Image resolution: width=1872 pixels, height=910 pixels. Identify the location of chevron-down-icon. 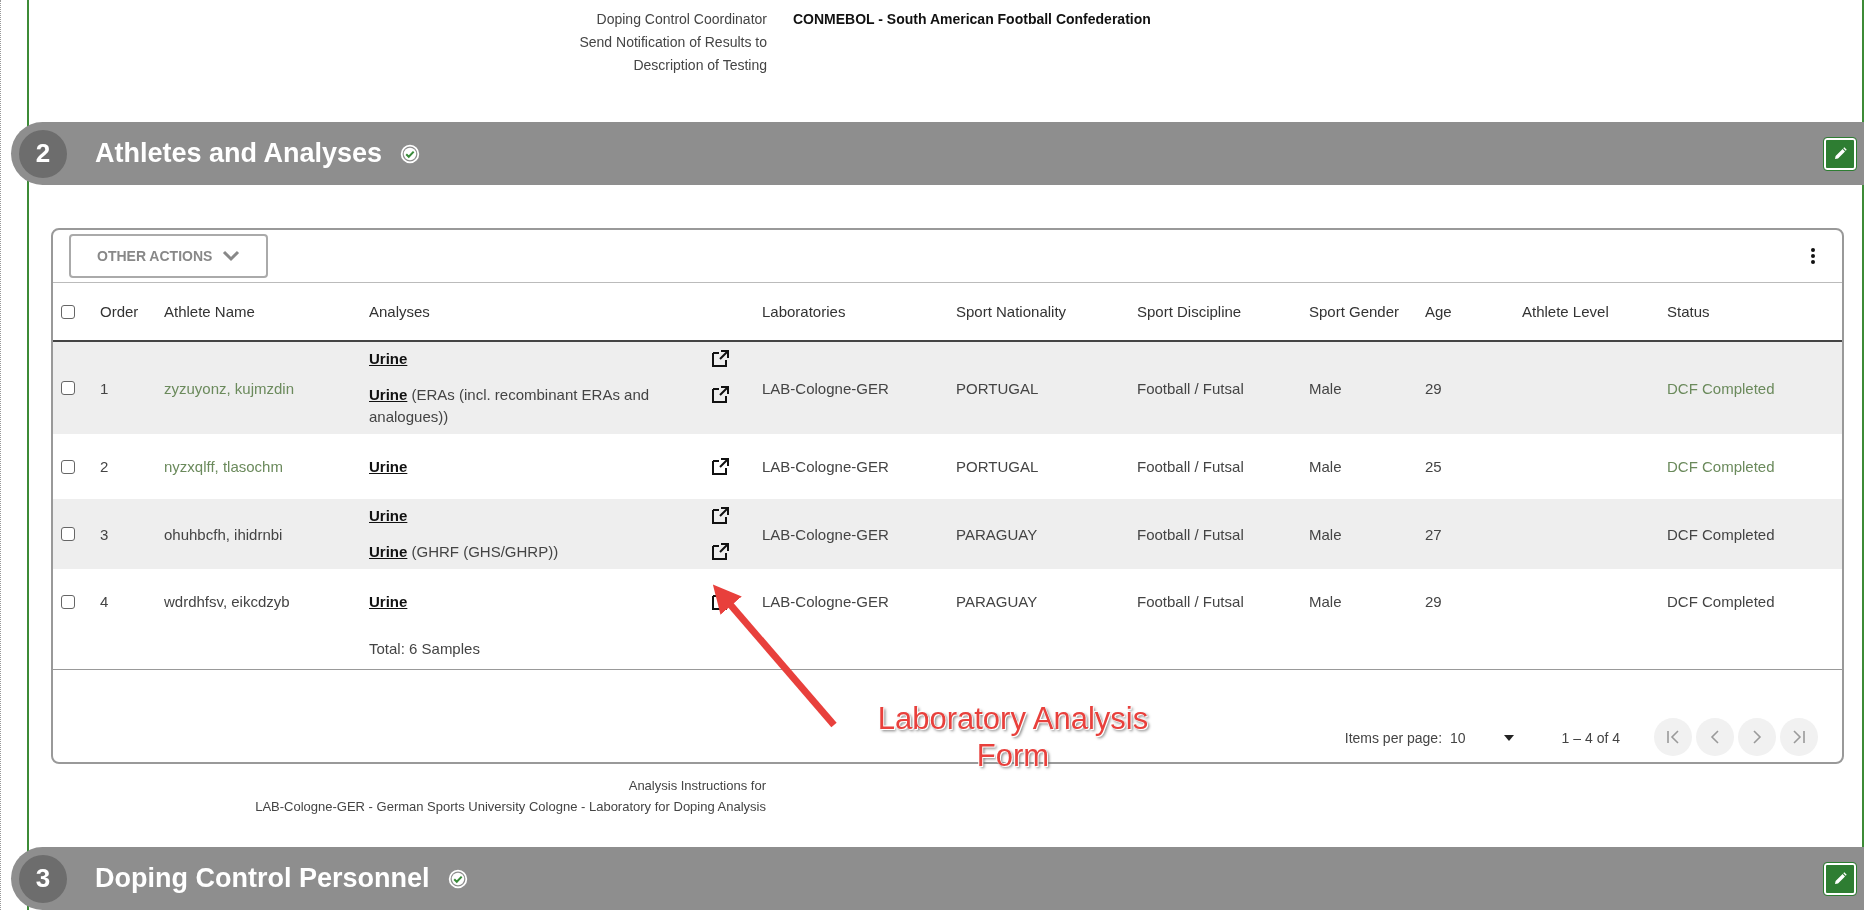
(231, 256).